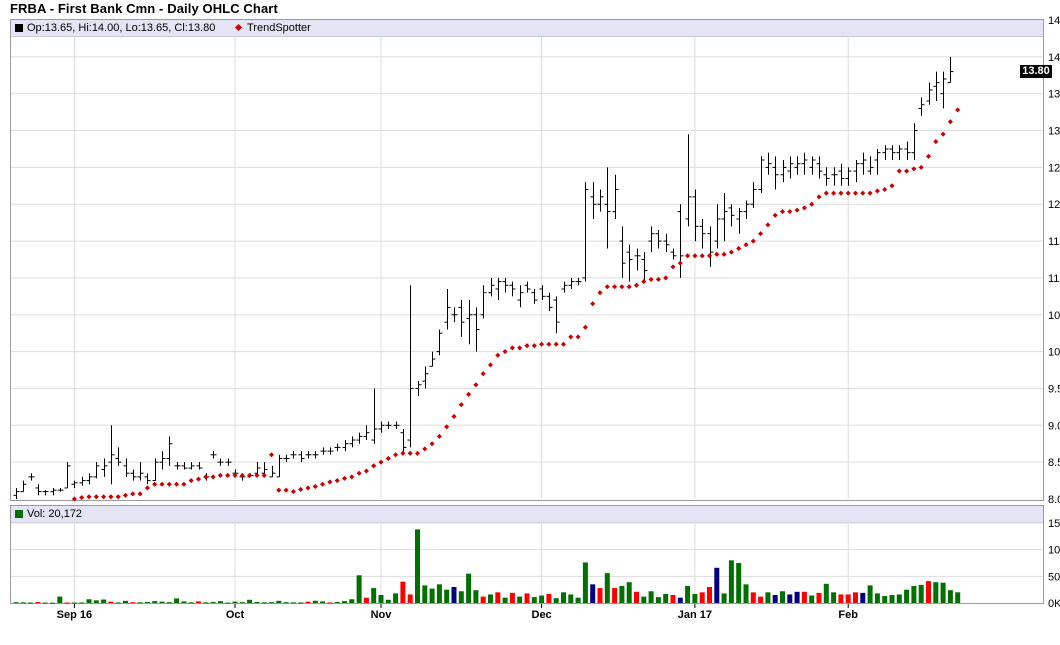 The image size is (1060, 645). Describe the element at coordinates (1054, 426) in the screenshot. I see `price-tick-label: 9.00` at that location.